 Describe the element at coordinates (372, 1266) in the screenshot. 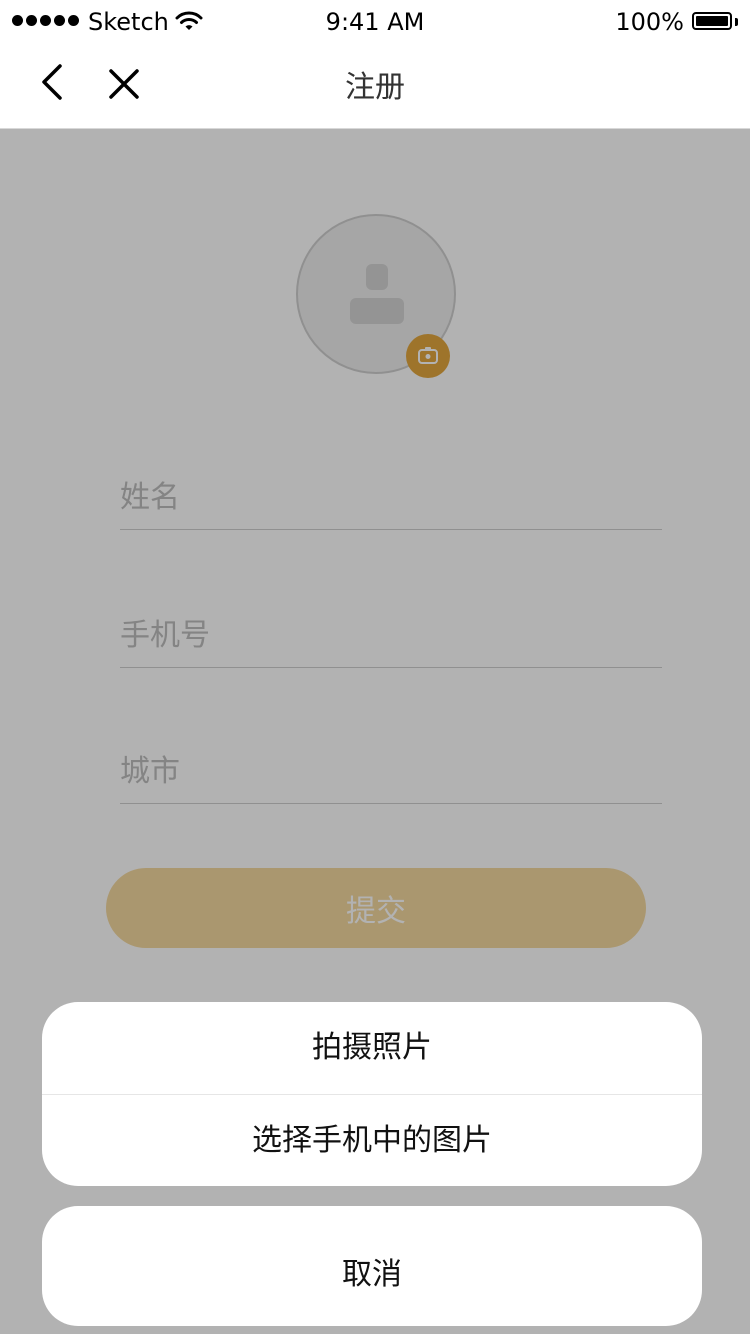

I see `cancel-button: 取消` at that location.